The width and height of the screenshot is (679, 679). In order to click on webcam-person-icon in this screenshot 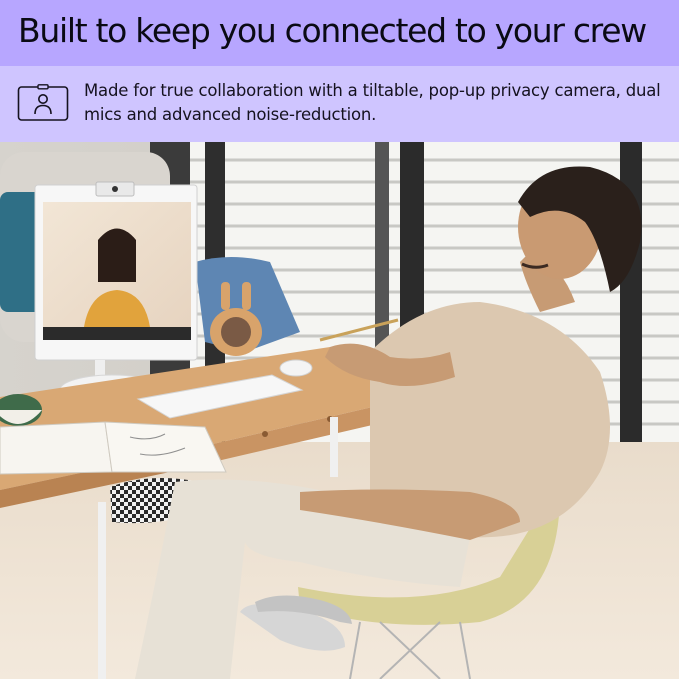, I will do `click(43, 102)`.